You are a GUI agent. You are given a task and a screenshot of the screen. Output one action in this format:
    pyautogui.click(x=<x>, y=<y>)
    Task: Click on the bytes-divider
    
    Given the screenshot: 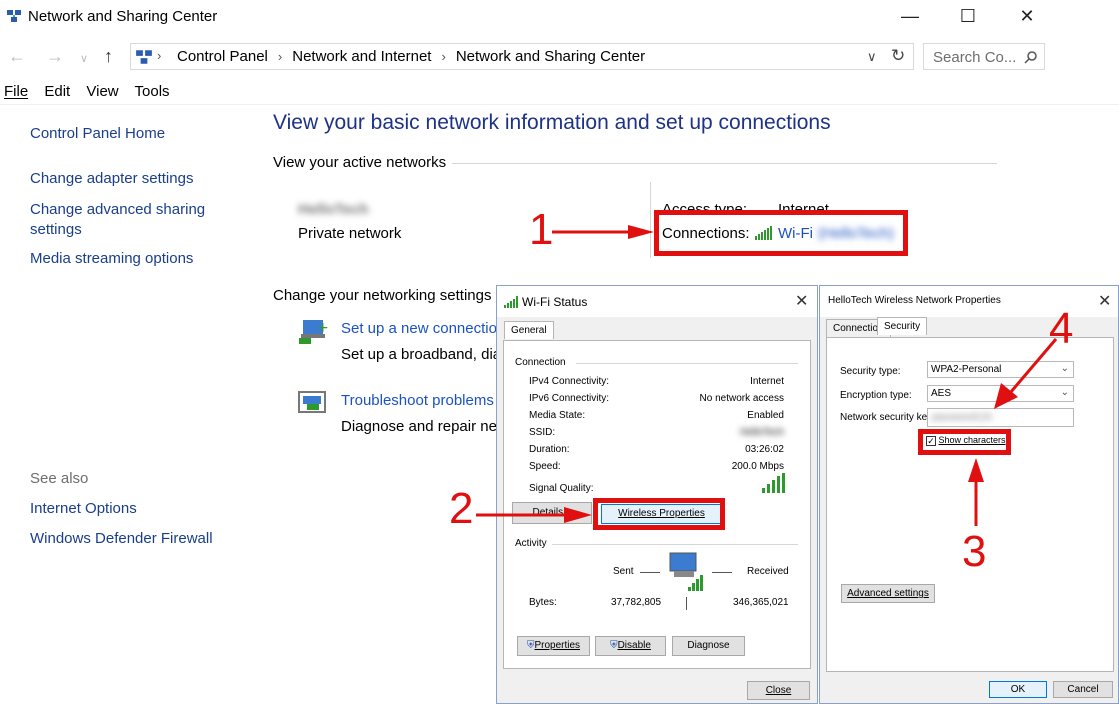 What is the action you would take?
    pyautogui.click(x=686, y=603)
    